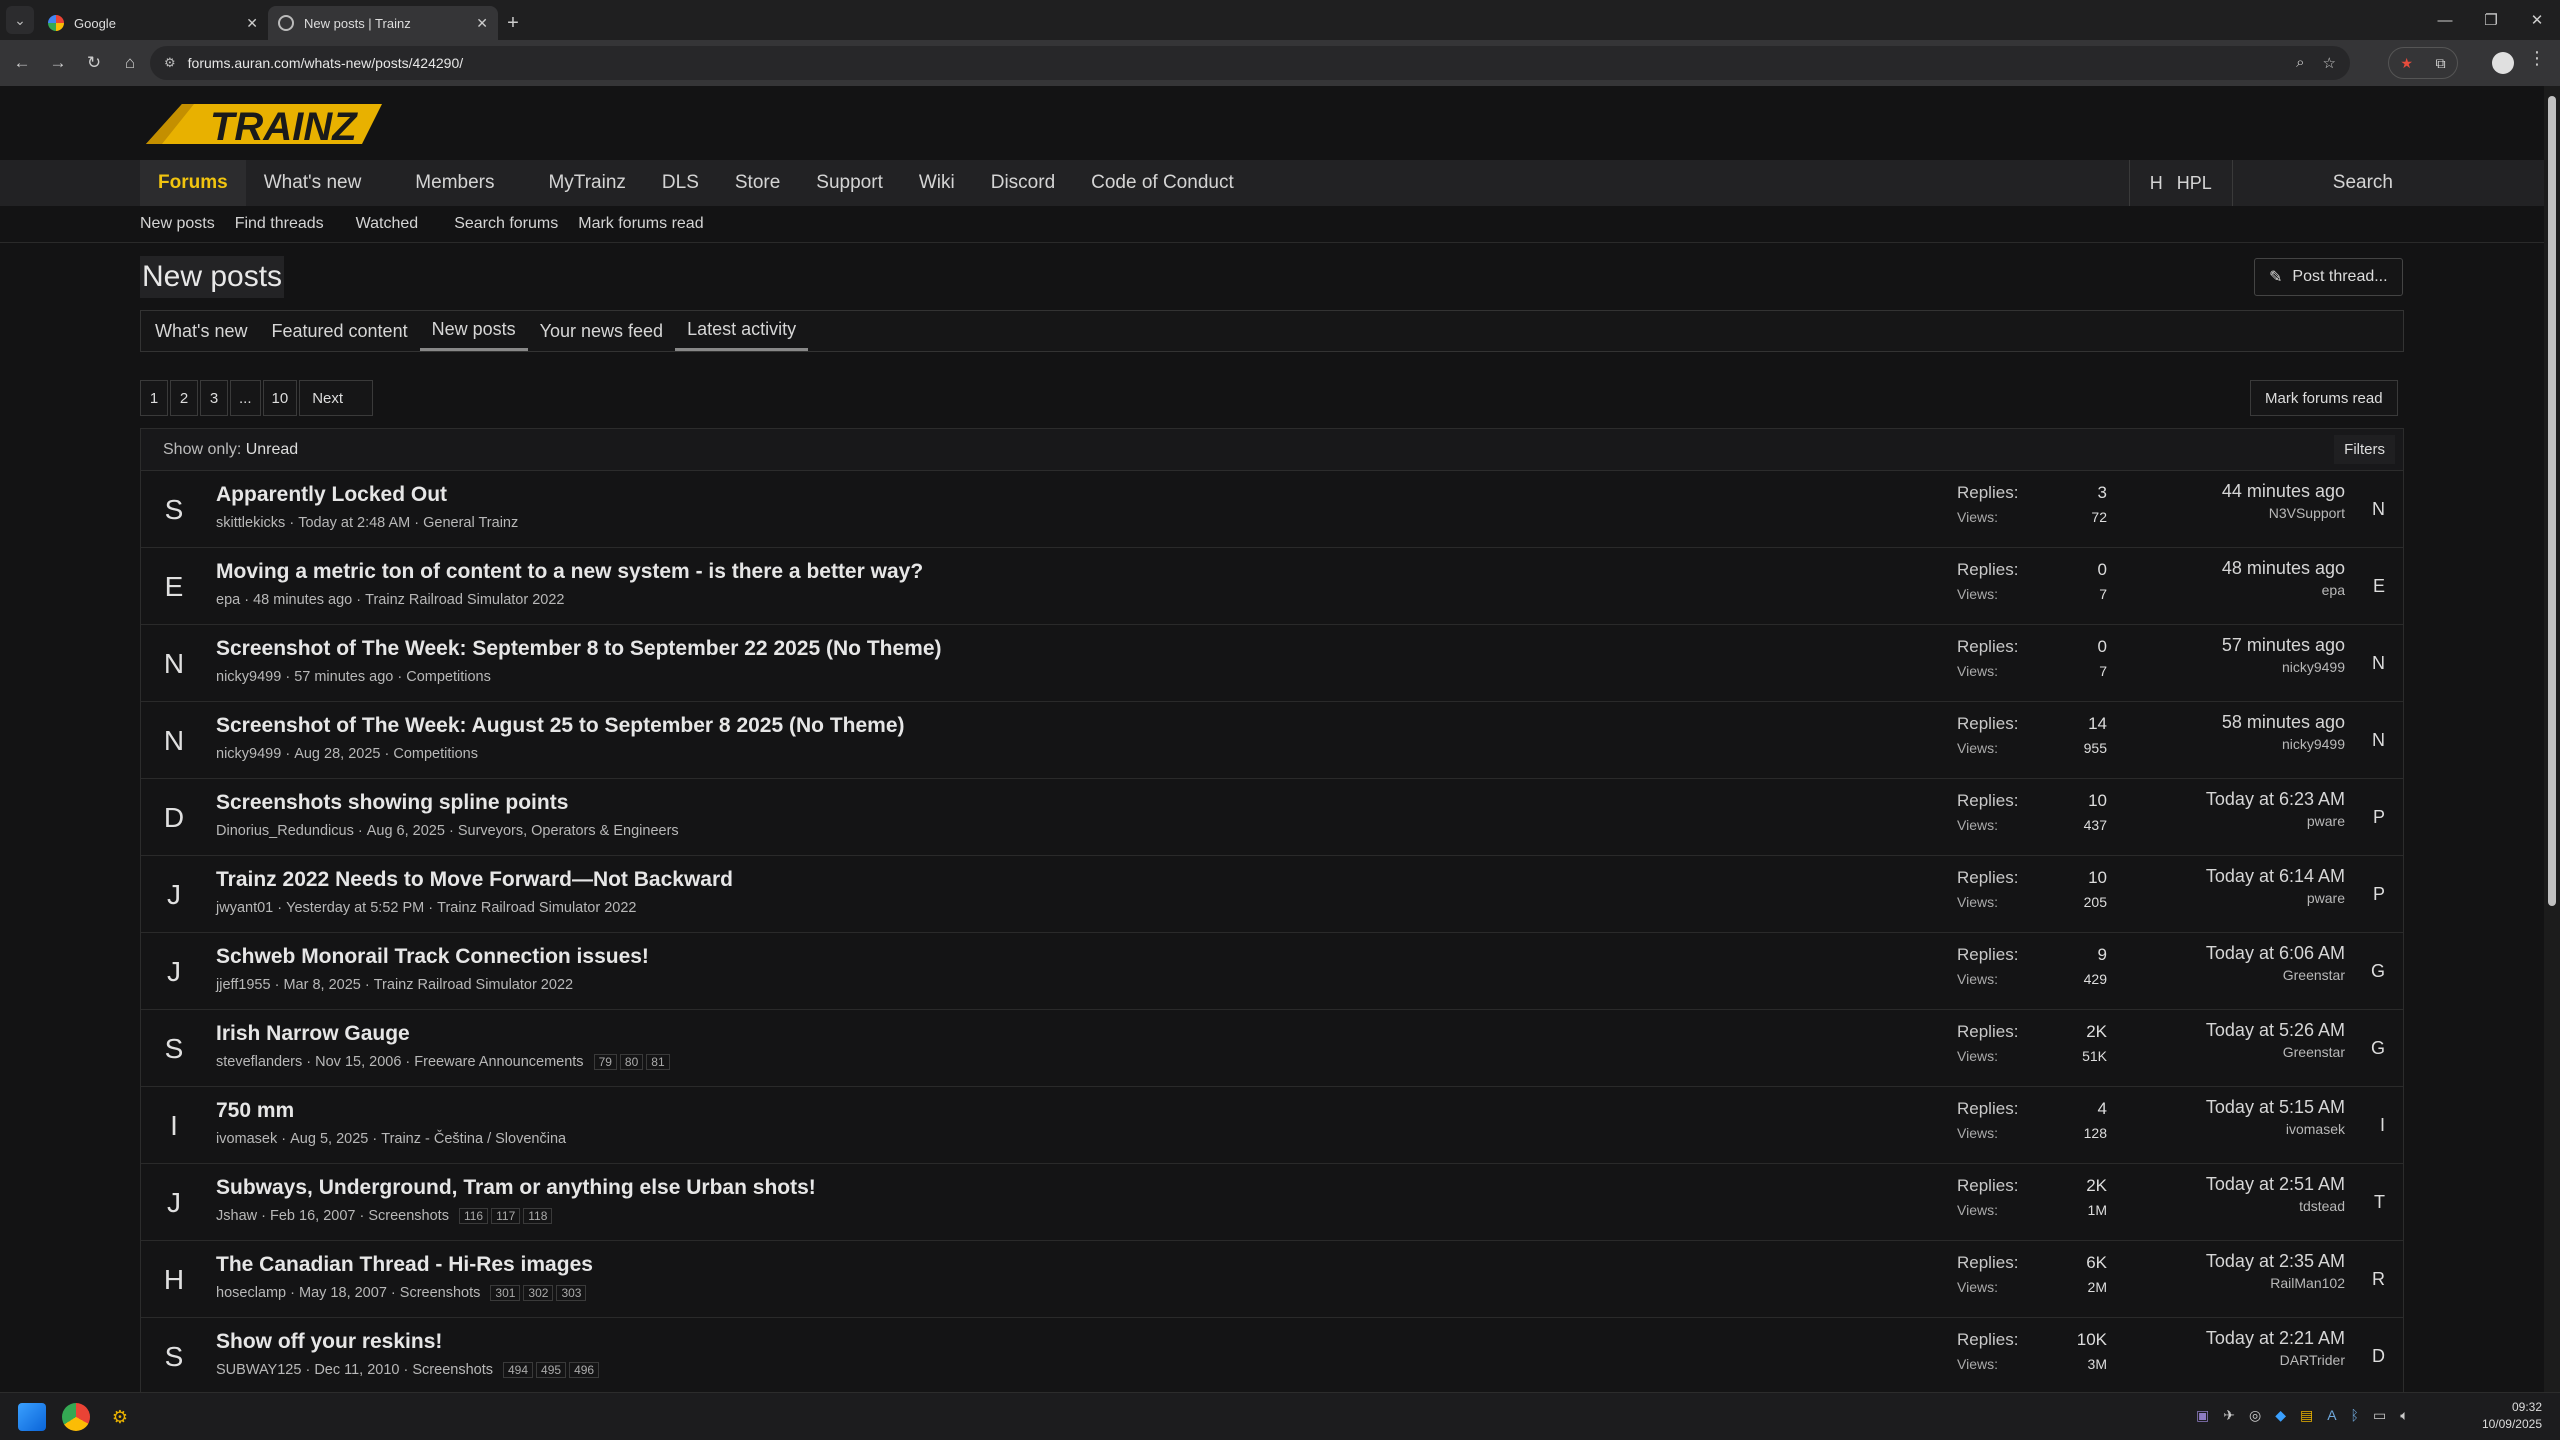  Describe the element at coordinates (392, 803) in the screenshot. I see `thread-title: Screenshots showing spline points` at that location.